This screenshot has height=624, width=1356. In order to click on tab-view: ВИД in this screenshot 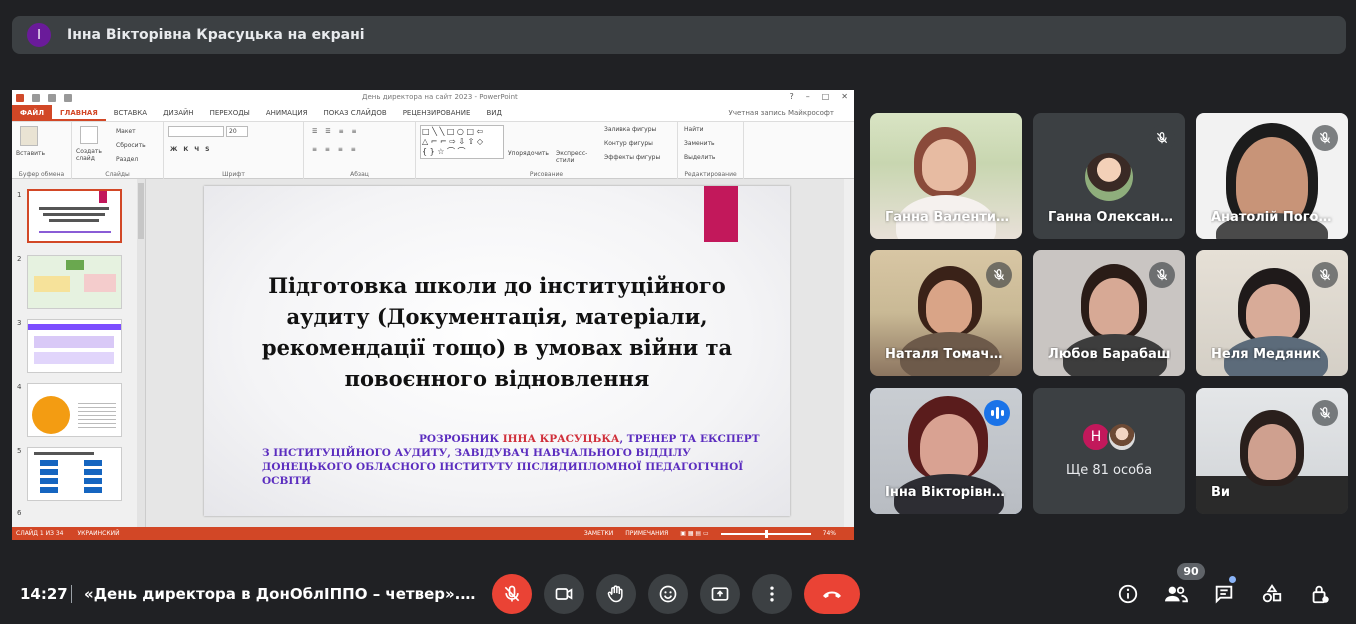, I will do `click(494, 113)`.